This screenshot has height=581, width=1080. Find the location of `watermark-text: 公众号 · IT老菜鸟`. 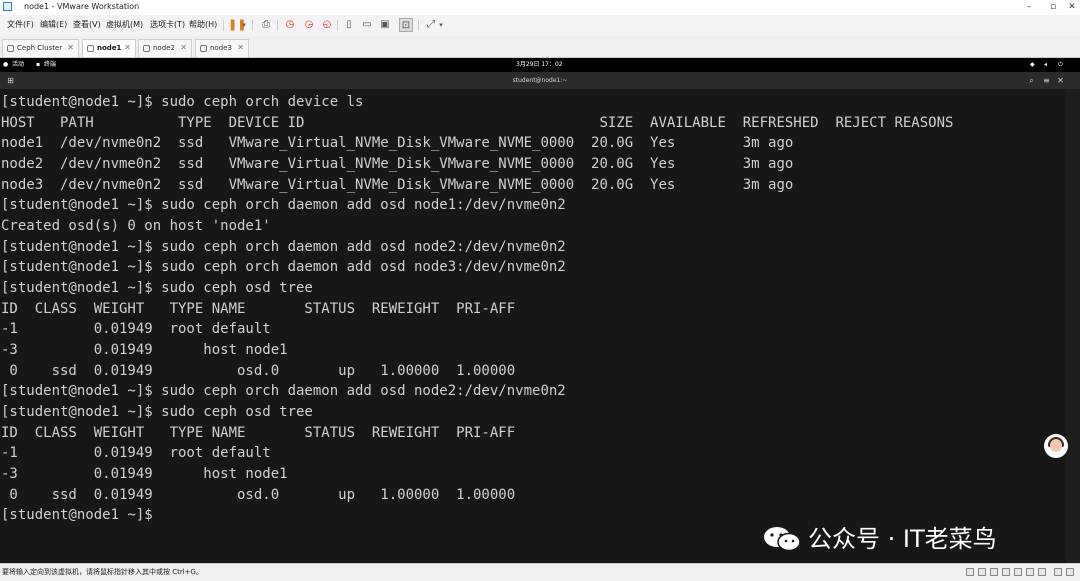

watermark-text: 公众号 · IT老菜鸟 is located at coordinates (902, 539).